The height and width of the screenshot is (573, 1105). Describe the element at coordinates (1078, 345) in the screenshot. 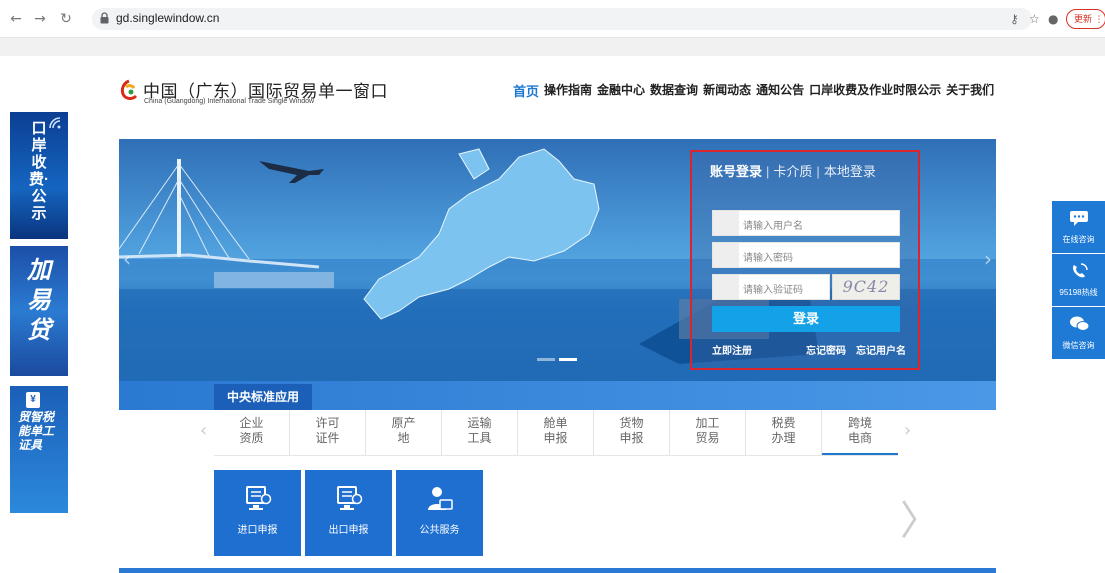

I see `wechat-label: 微信咨询` at that location.